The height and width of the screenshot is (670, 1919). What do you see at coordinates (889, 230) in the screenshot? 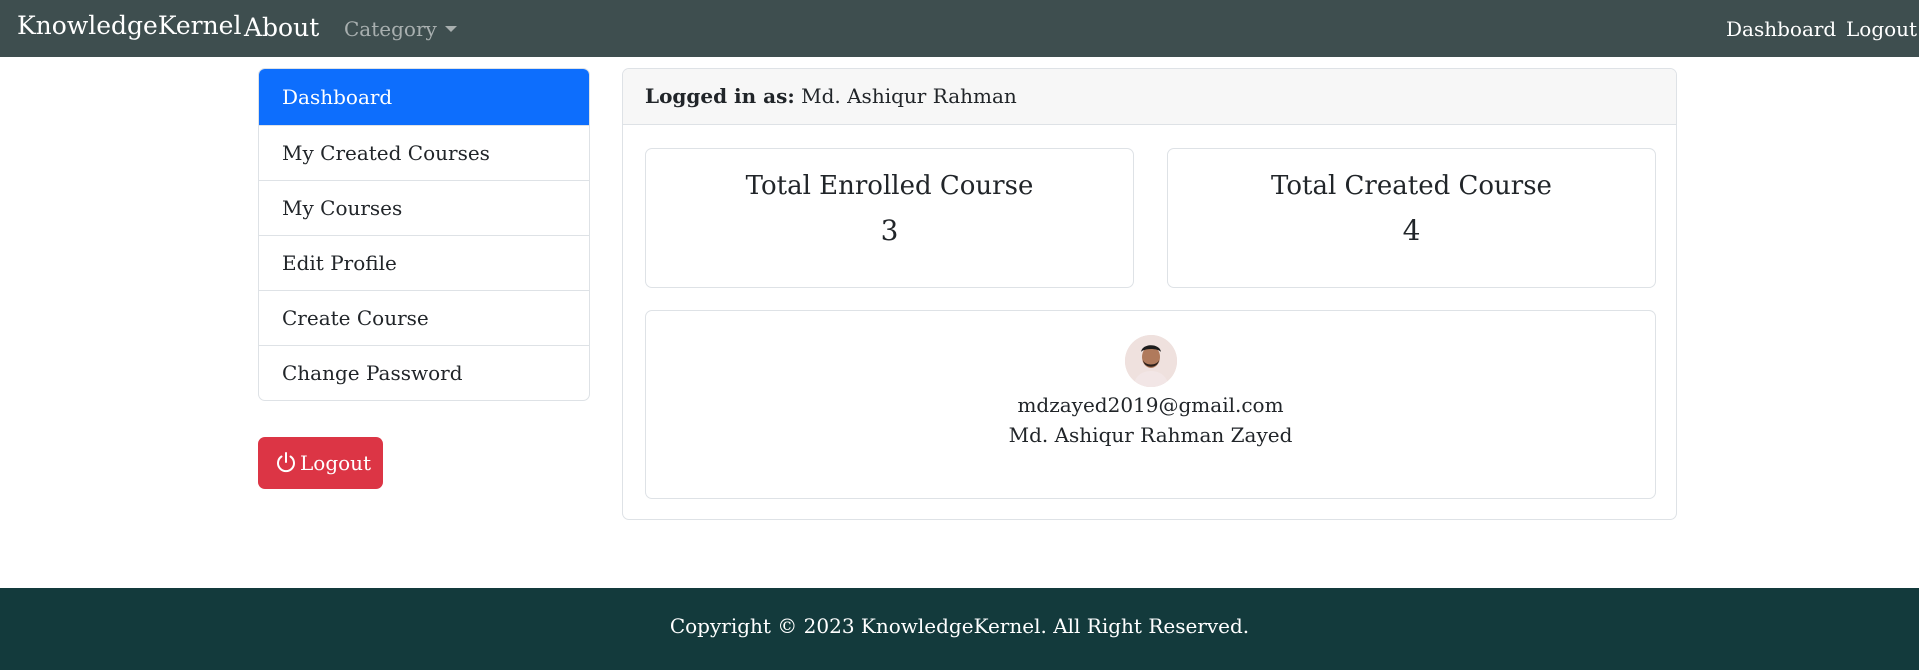
I see `stat-value: 3` at bounding box center [889, 230].